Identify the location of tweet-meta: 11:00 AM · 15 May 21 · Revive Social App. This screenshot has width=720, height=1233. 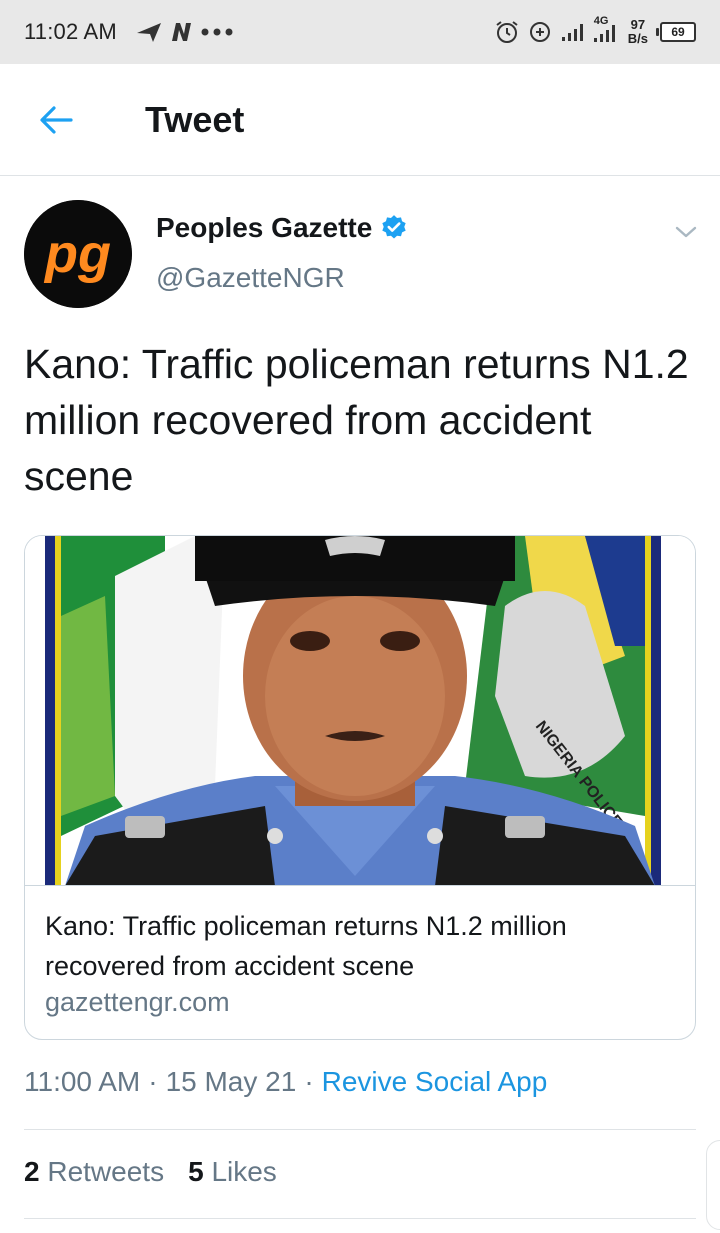
(285, 1082).